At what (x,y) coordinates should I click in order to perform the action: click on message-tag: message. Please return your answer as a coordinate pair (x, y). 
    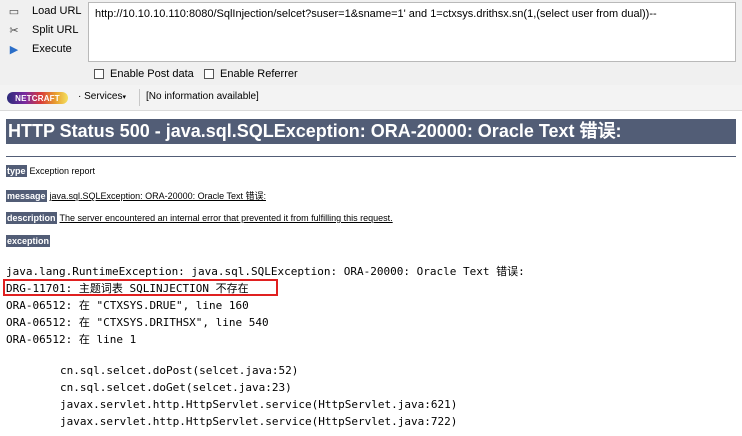
    Looking at the image, I should click on (26, 196).